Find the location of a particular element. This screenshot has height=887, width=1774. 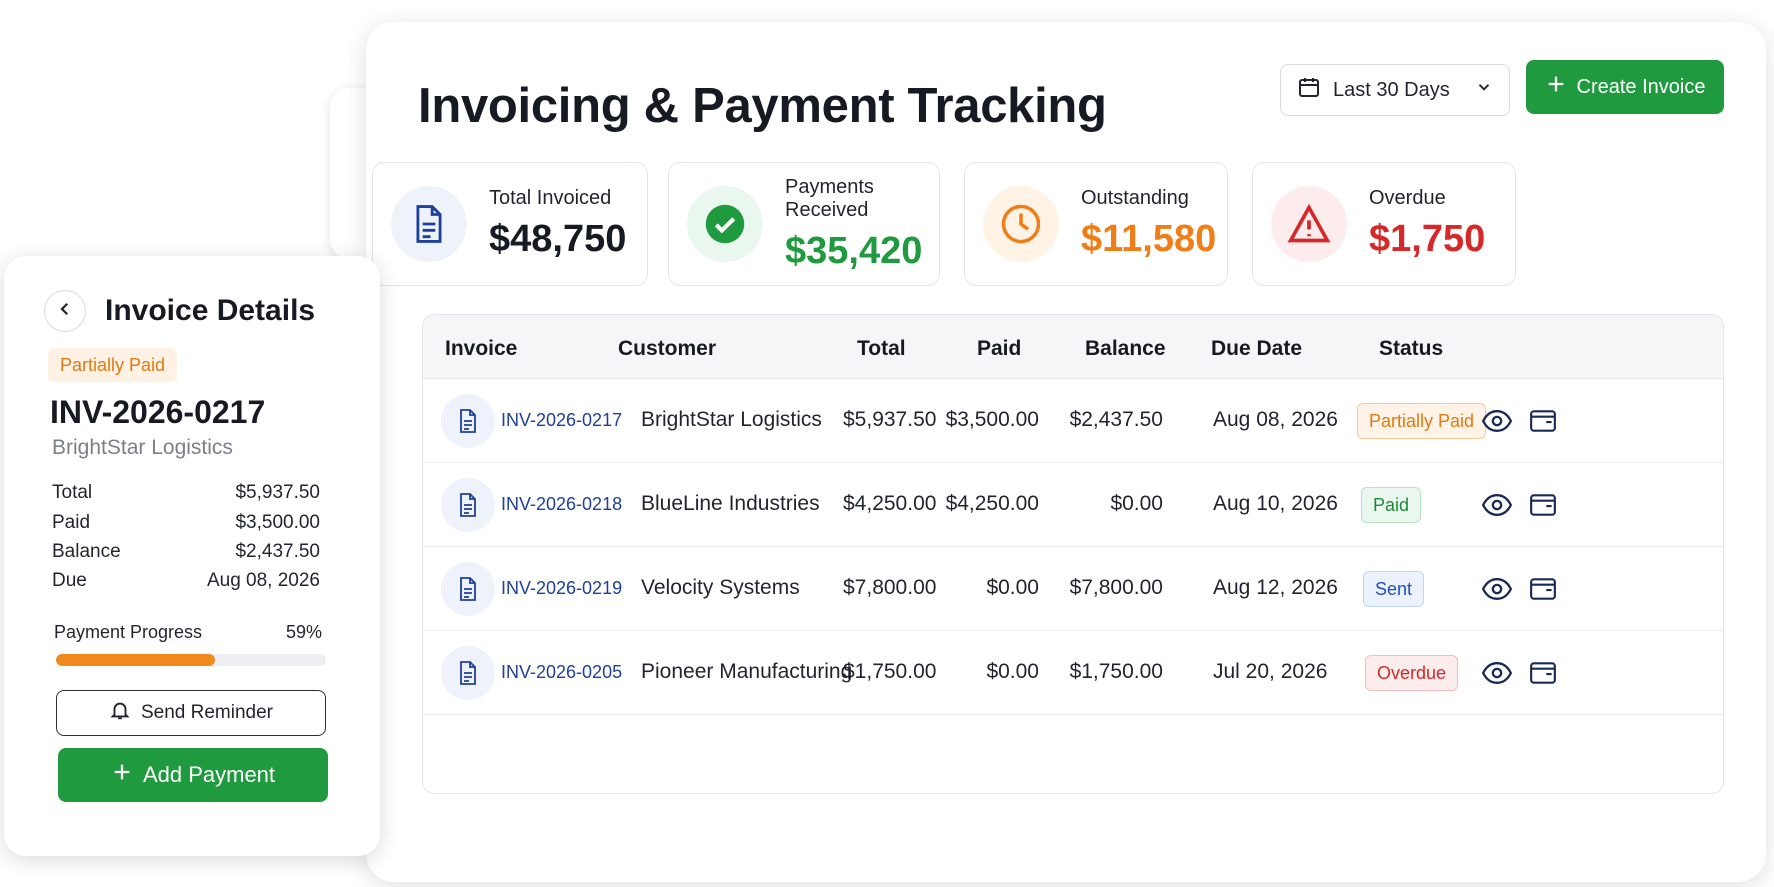

balance-cell: $0.00 is located at coordinates (1136, 503).